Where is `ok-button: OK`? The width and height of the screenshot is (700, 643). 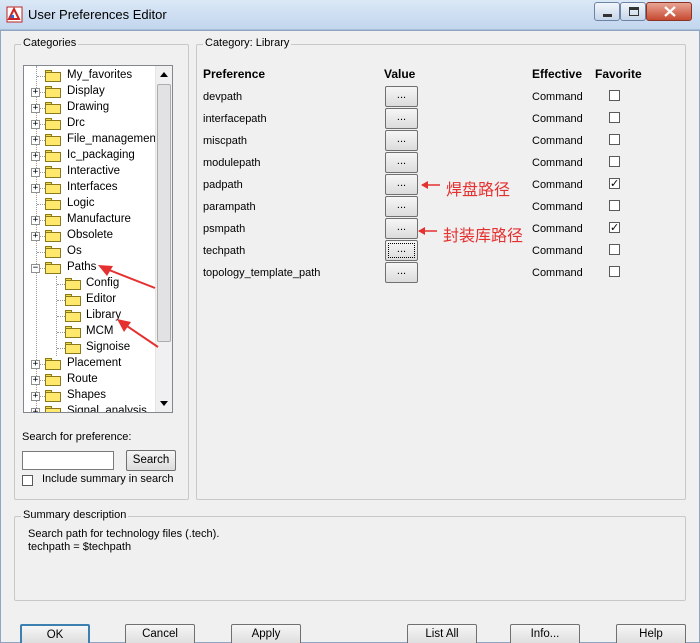 ok-button: OK is located at coordinates (55, 633).